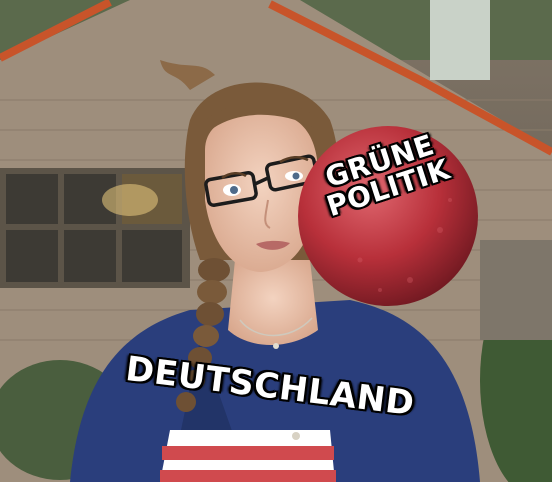 The height and width of the screenshot is (482, 552). Describe the element at coordinates (234, 190) in the screenshot. I see `eye-left-iris` at that location.